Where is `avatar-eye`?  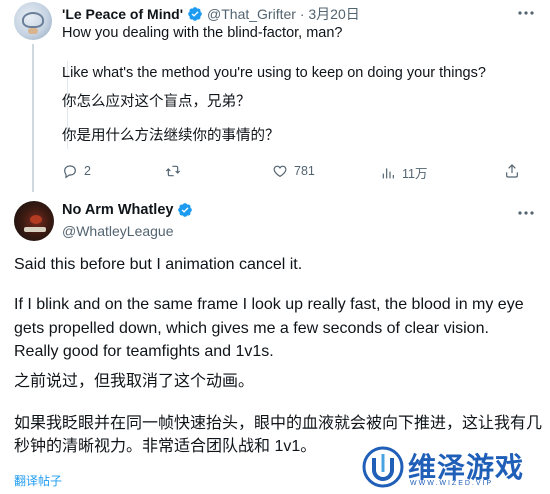 avatar-eye is located at coordinates (36, 219).